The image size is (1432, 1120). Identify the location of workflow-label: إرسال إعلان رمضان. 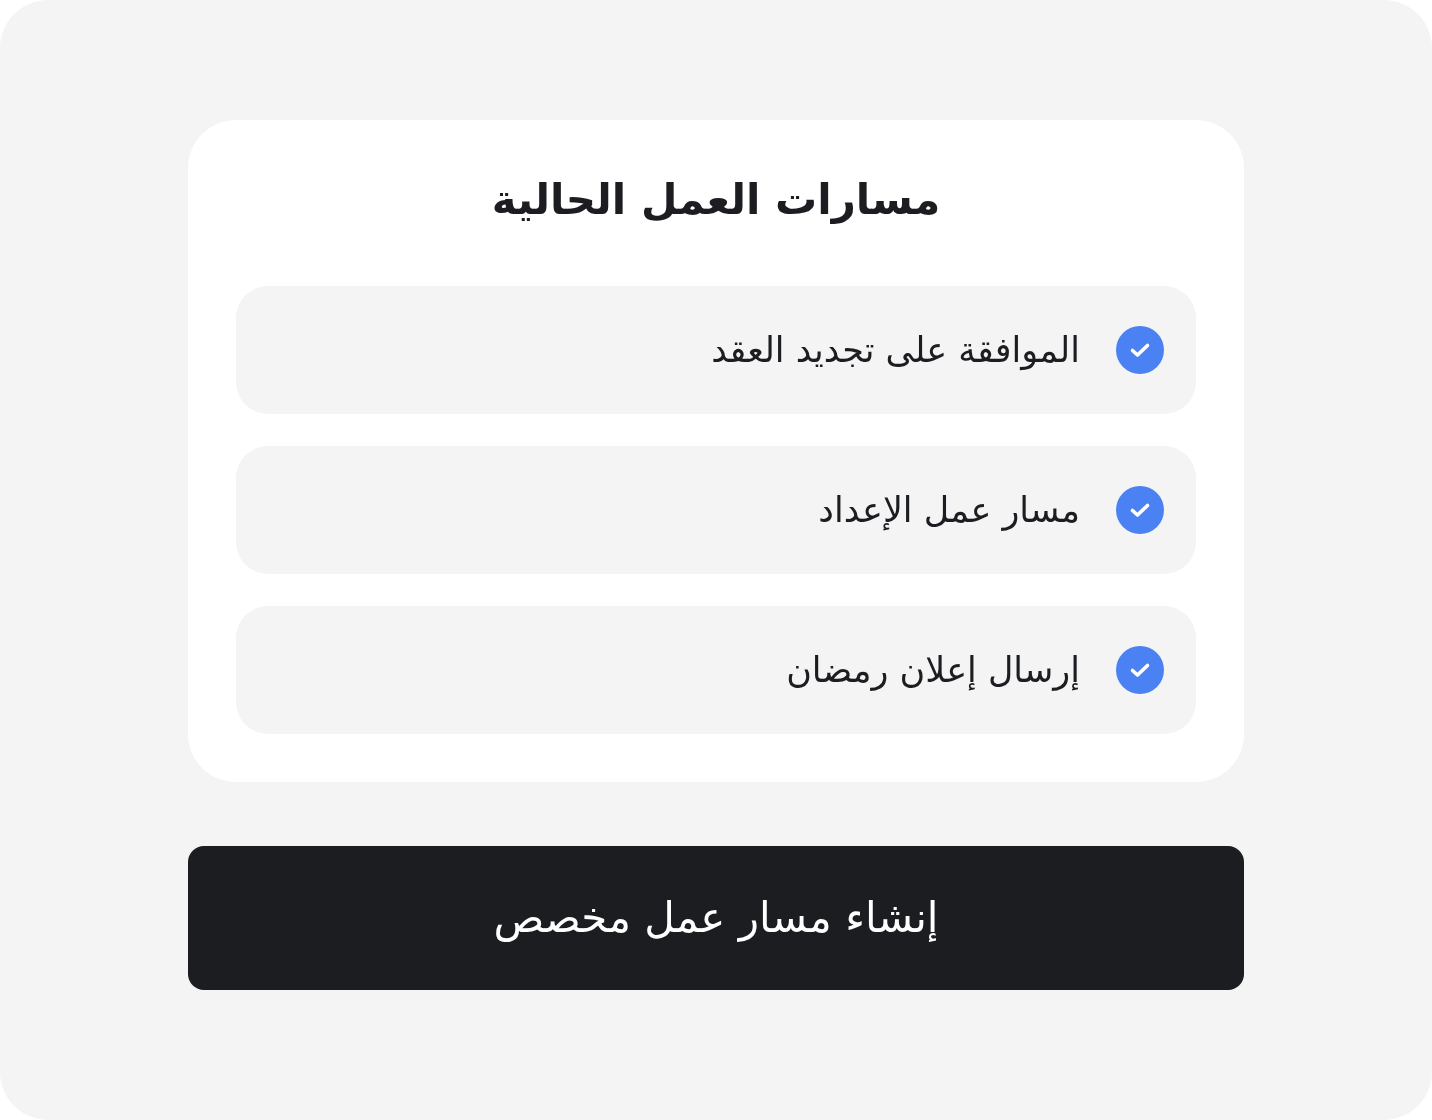
(933, 671).